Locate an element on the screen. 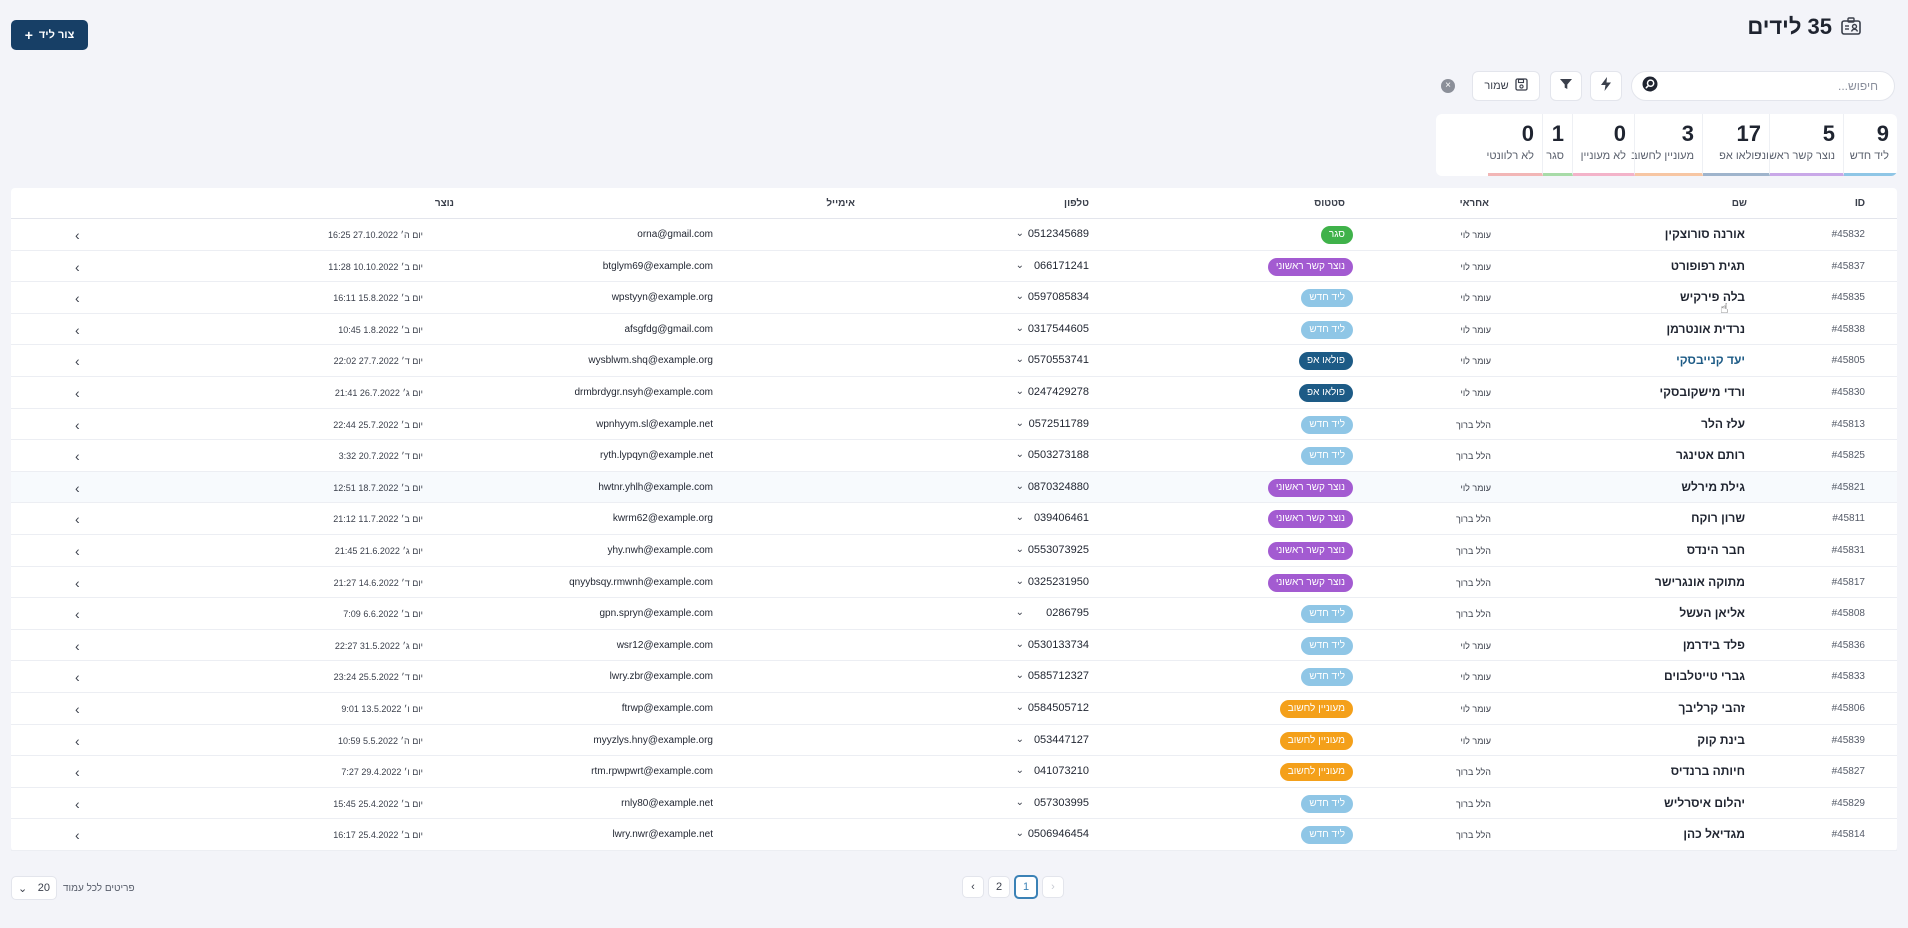  lead-email: lwry.nwr@example.net is located at coordinates (662, 834).